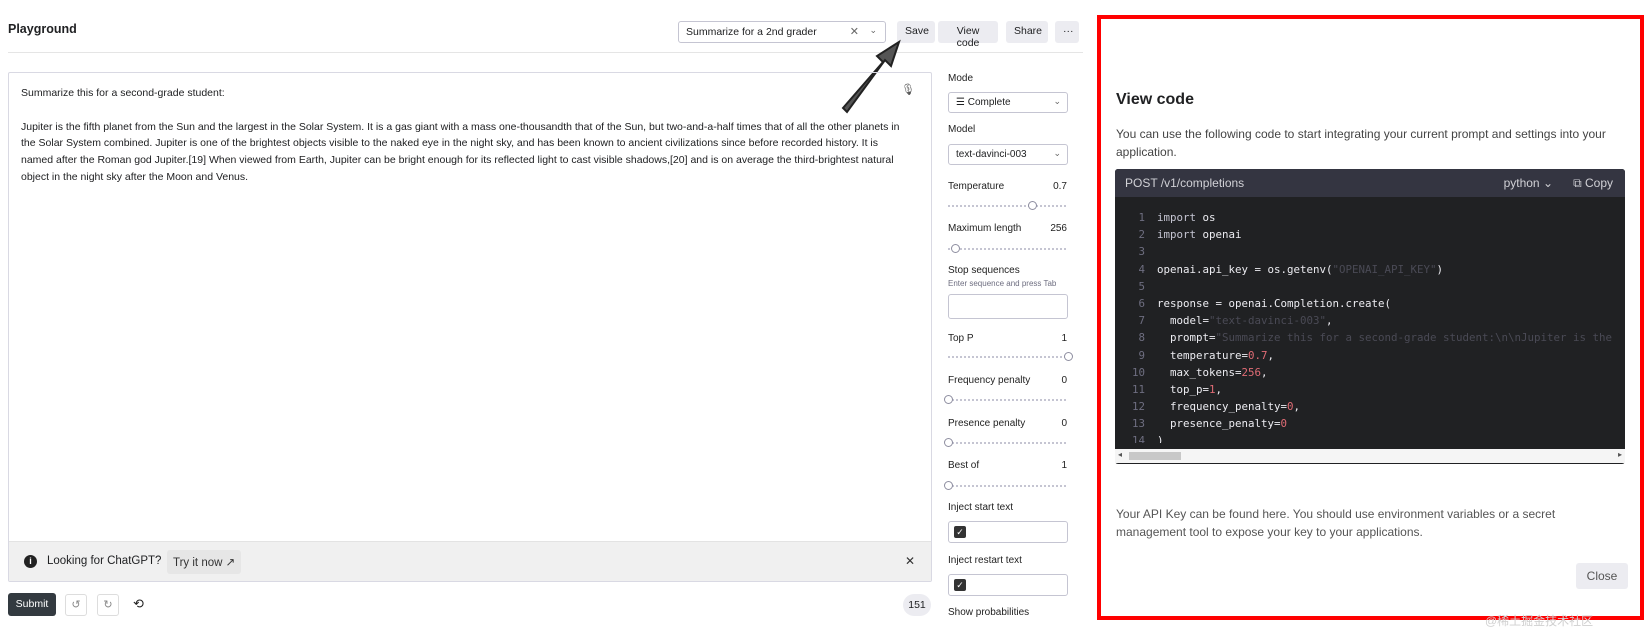 Image resolution: width=1650 pixels, height=636 pixels. What do you see at coordinates (1370, 438) in the screenshot?
I see `code-line: 14)` at bounding box center [1370, 438].